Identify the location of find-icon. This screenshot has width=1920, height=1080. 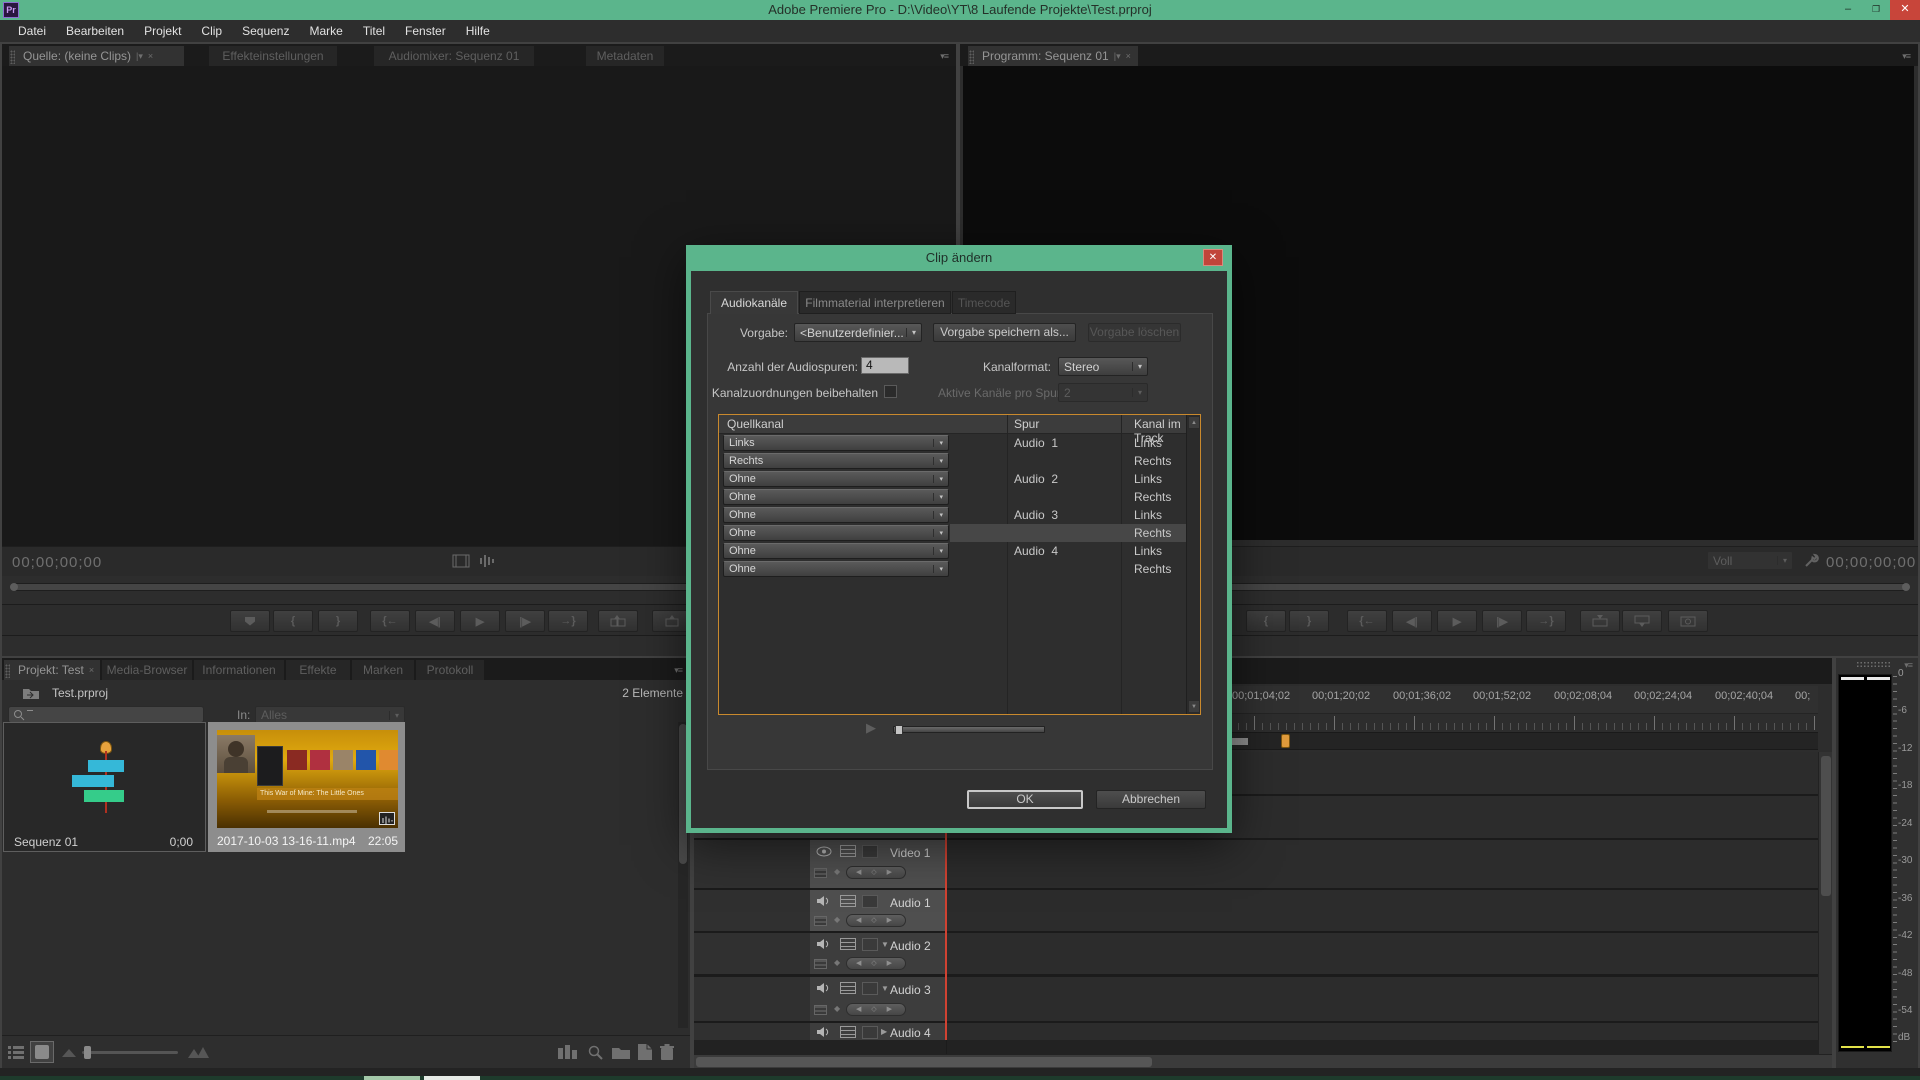
(595, 1052).